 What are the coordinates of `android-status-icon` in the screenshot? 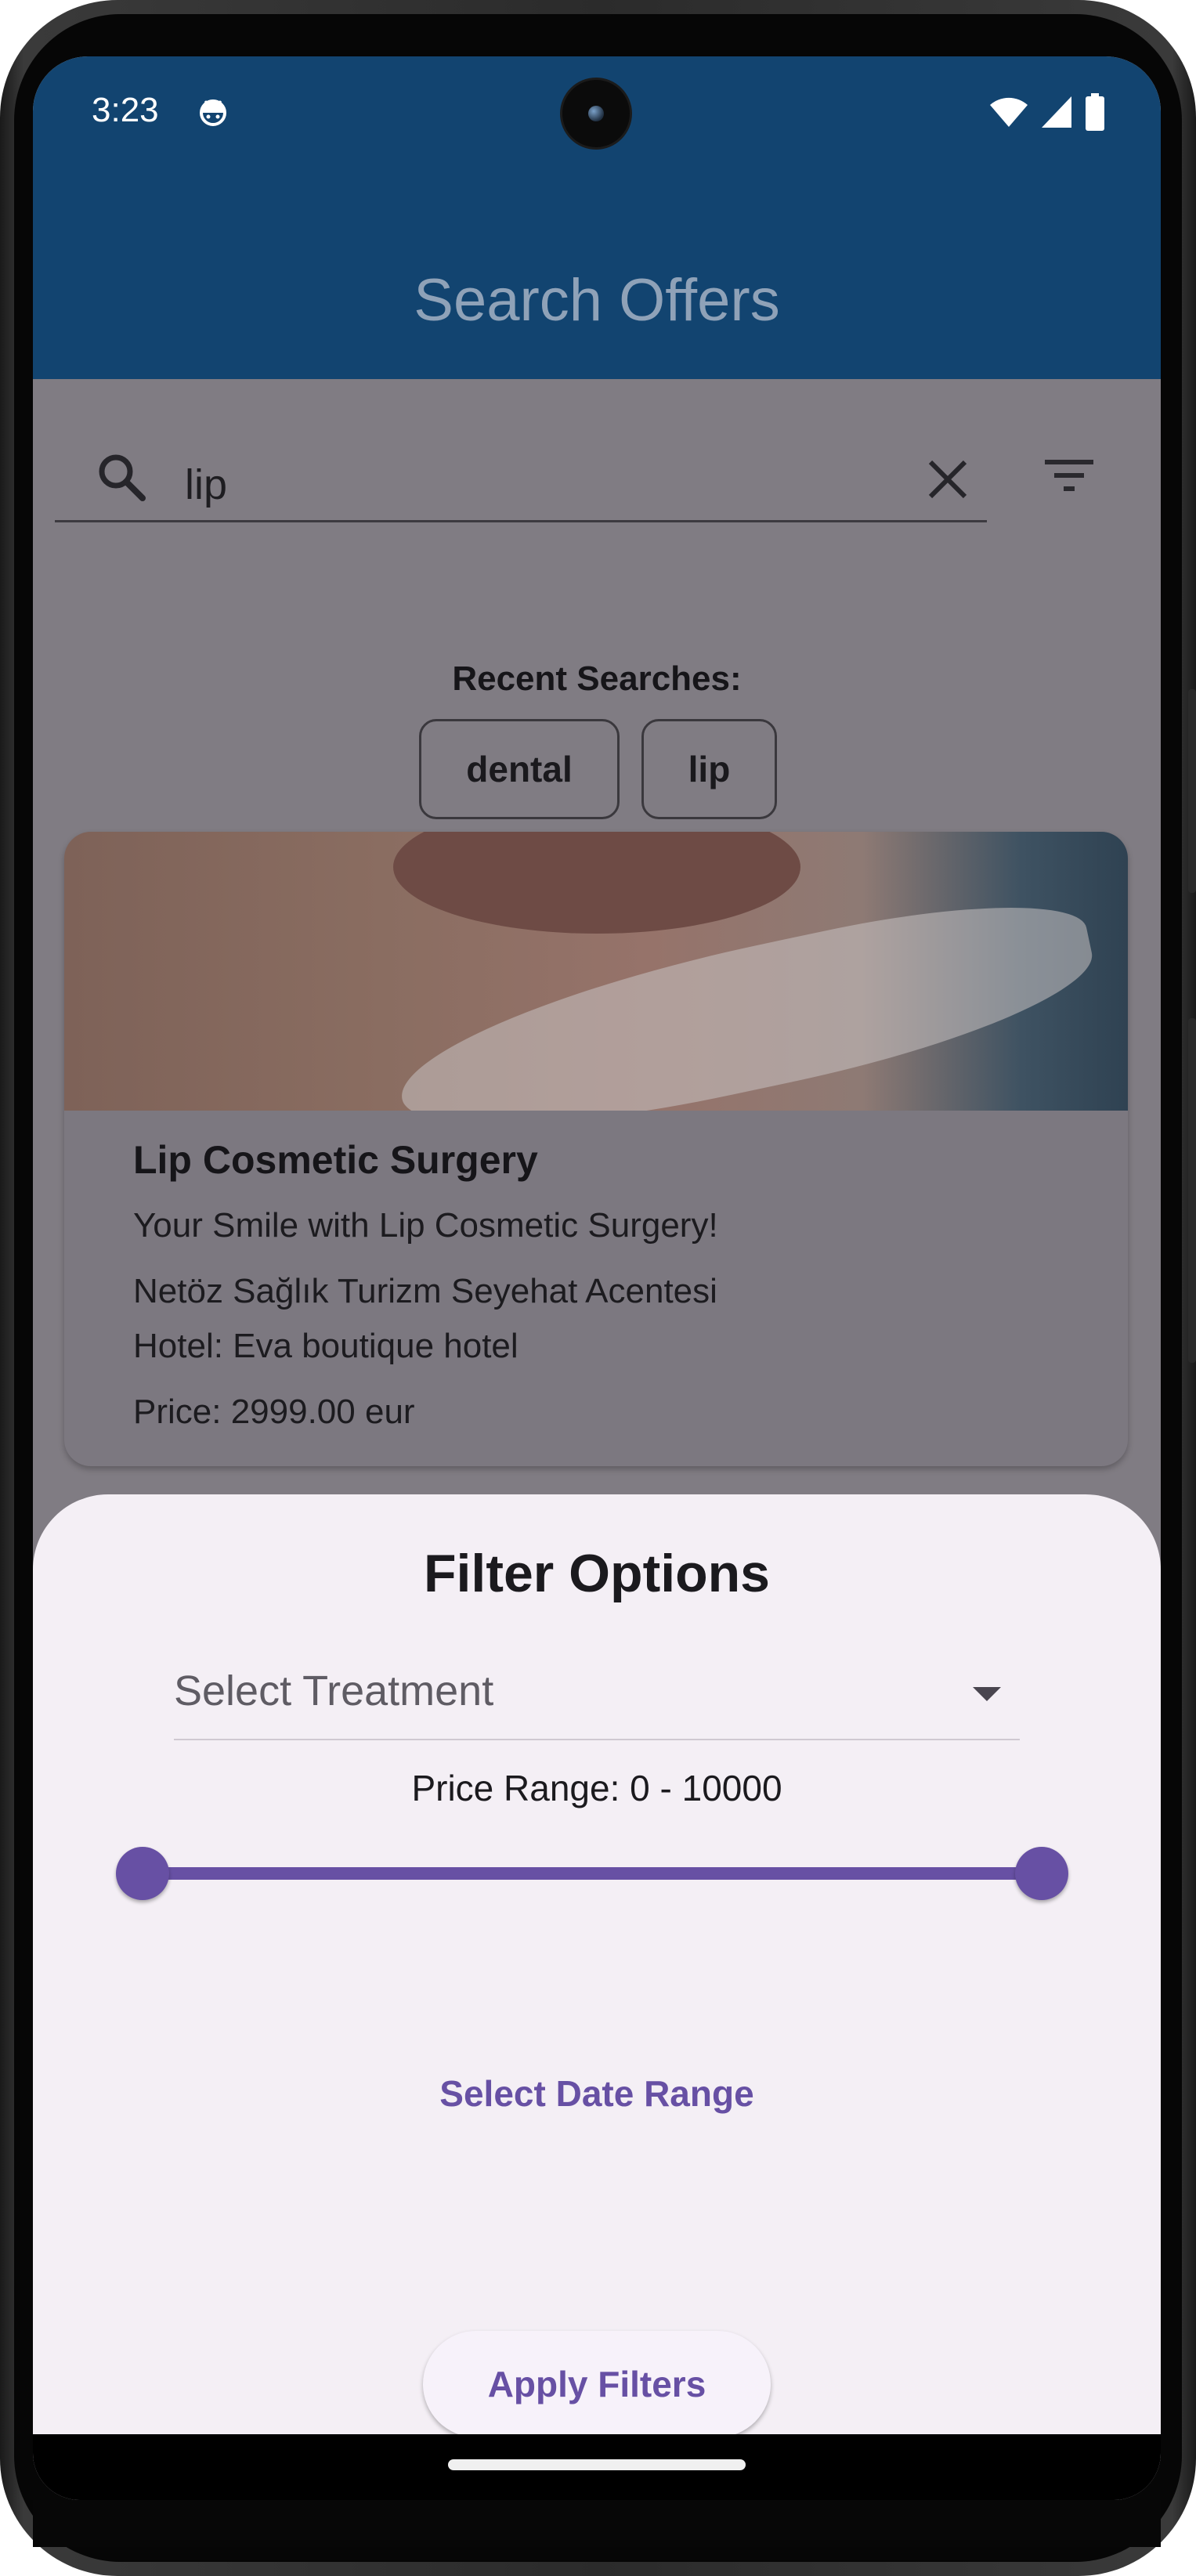 It's located at (213, 112).